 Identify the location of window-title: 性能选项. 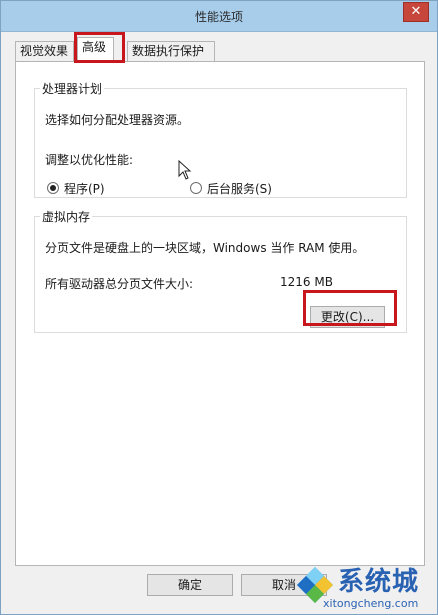
(218, 17).